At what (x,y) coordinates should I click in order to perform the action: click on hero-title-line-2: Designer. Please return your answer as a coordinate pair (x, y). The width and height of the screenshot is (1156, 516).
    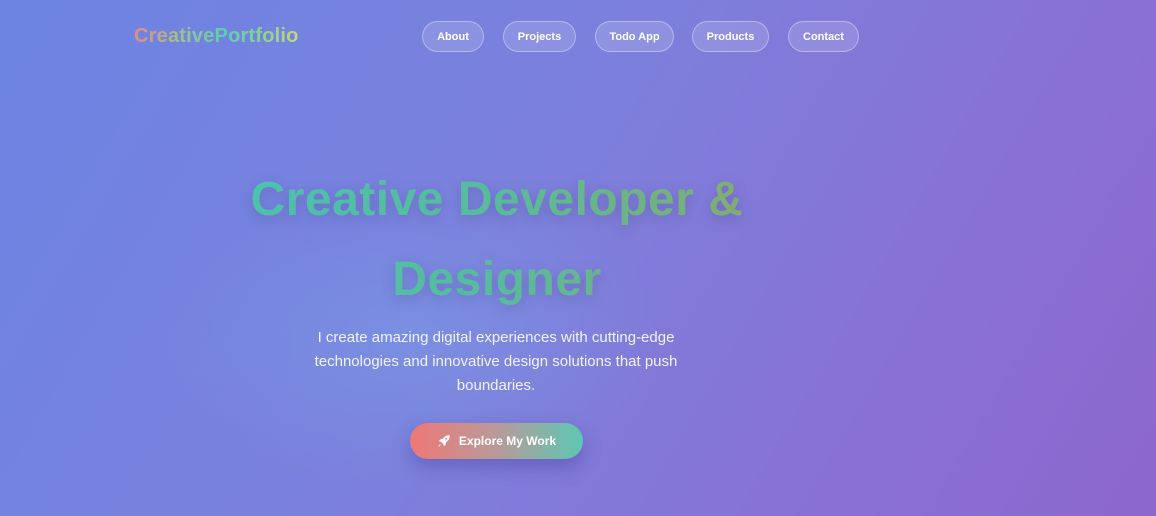
    Looking at the image, I should click on (497, 279).